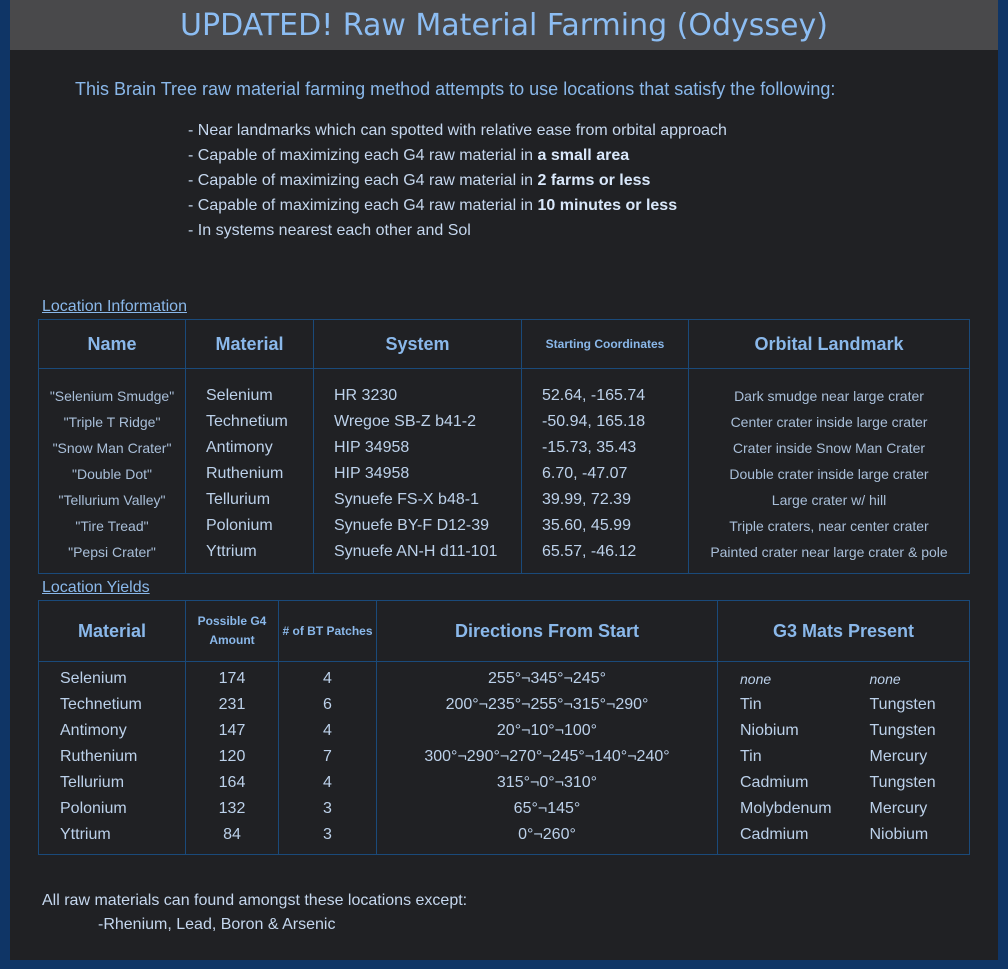 The image size is (1008, 969). I want to click on system-cell: Synuefe AN-H d11-101, so click(417, 556).